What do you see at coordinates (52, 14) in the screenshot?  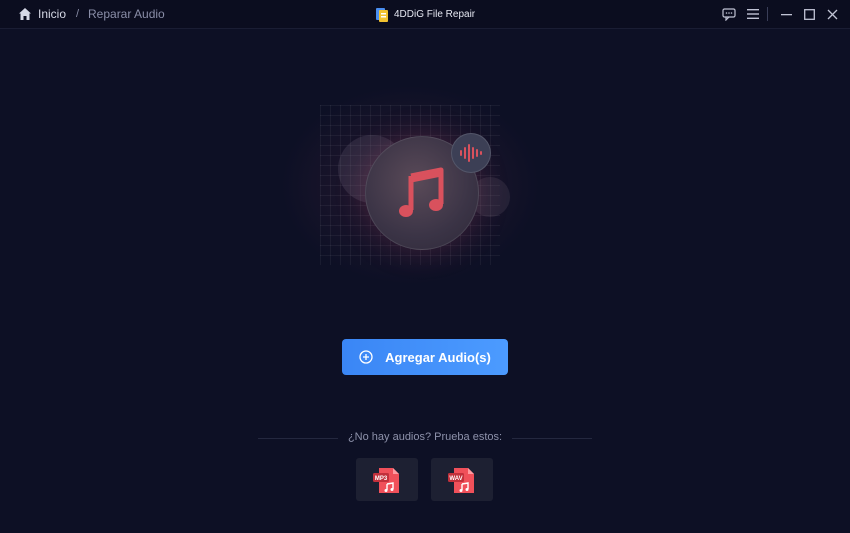 I see `home-label: Inicio` at bounding box center [52, 14].